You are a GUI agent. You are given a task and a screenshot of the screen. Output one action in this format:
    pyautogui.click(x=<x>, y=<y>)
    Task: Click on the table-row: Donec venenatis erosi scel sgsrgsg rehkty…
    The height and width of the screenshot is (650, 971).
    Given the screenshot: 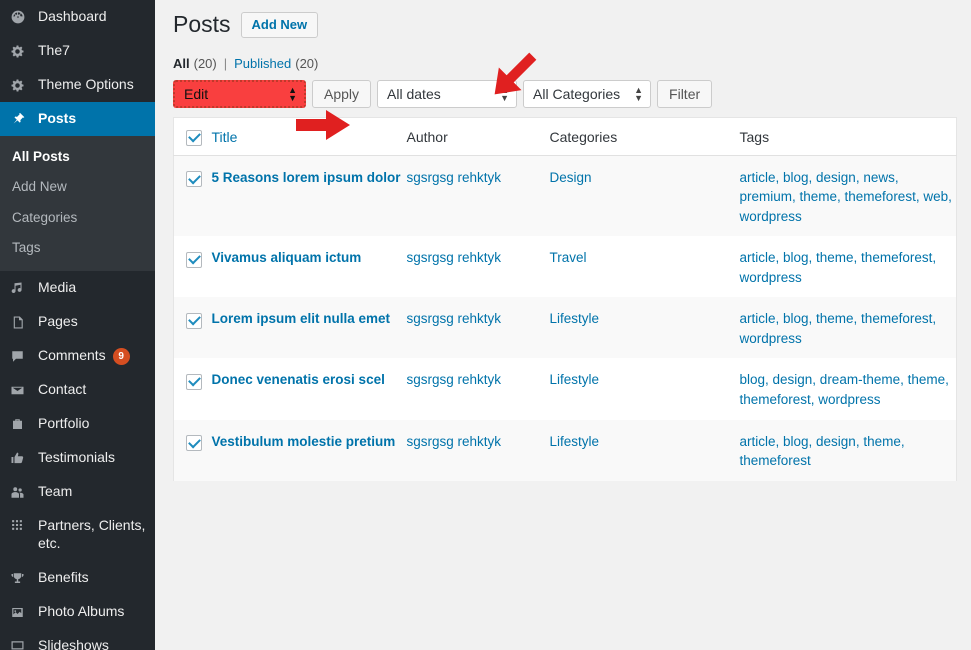 What is the action you would take?
    pyautogui.click(x=565, y=388)
    